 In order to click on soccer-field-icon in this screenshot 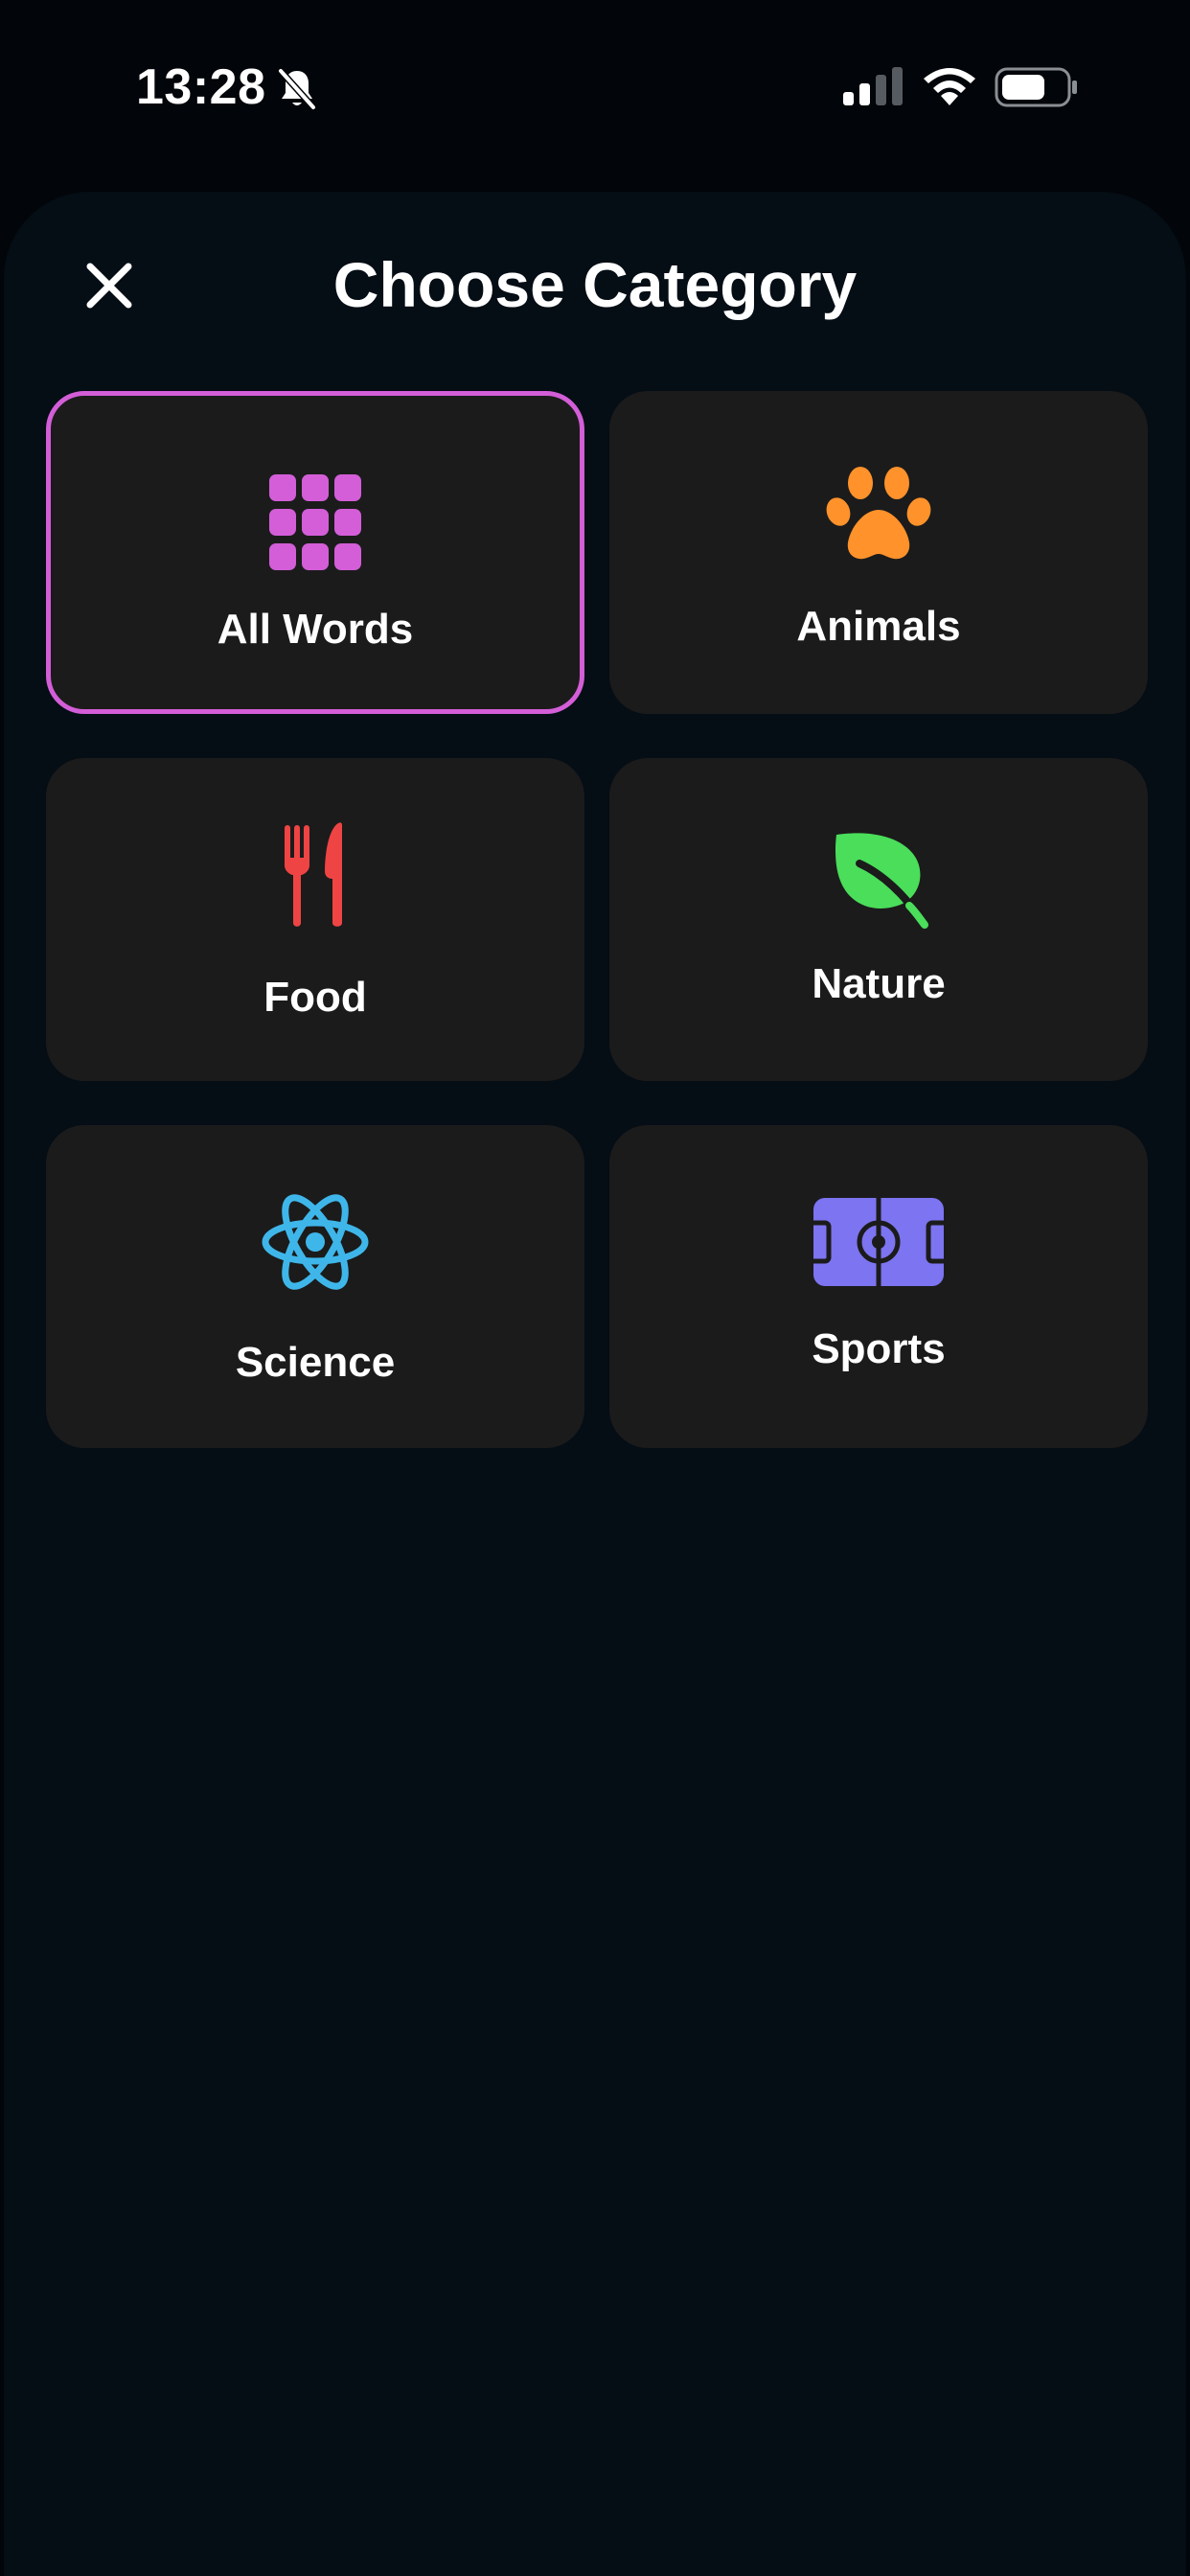, I will do `click(879, 1242)`.